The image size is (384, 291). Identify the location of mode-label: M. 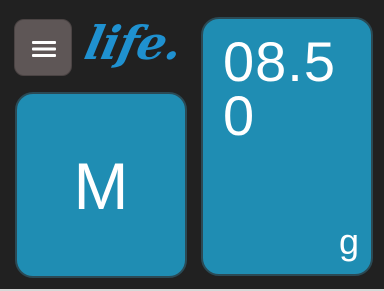
(101, 186).